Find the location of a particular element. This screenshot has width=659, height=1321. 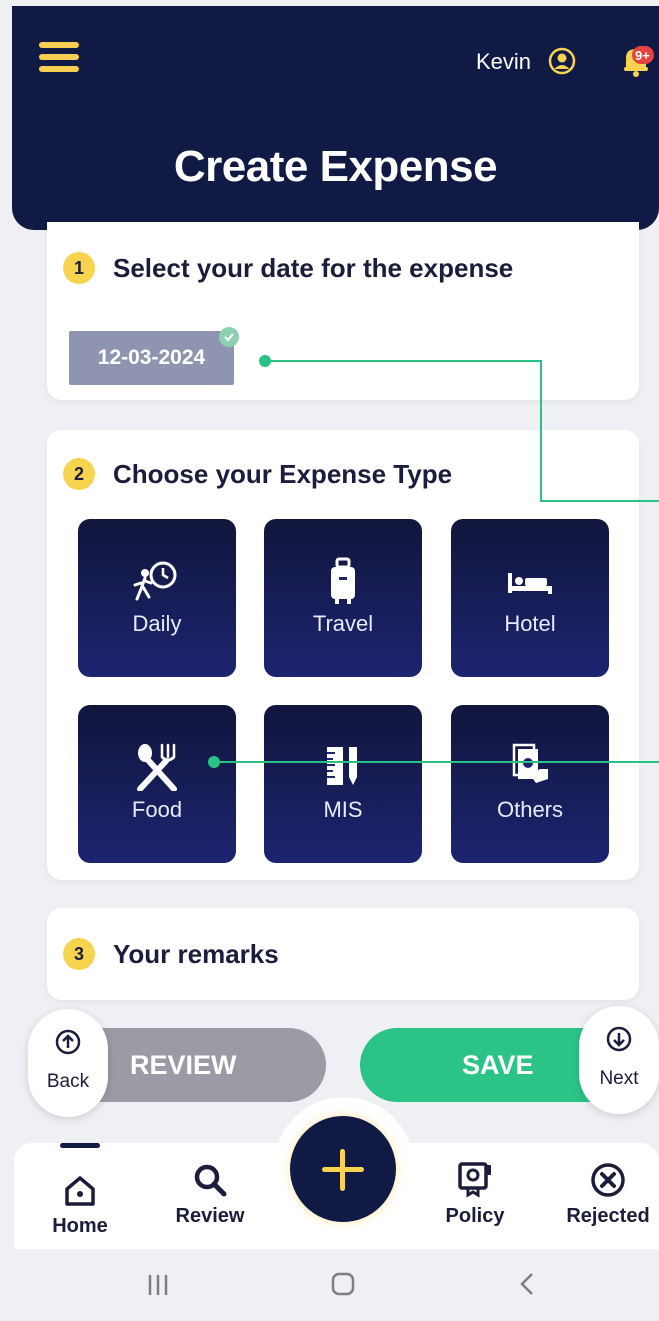

remarks-section: 3 Your remarks is located at coordinates (343, 954).